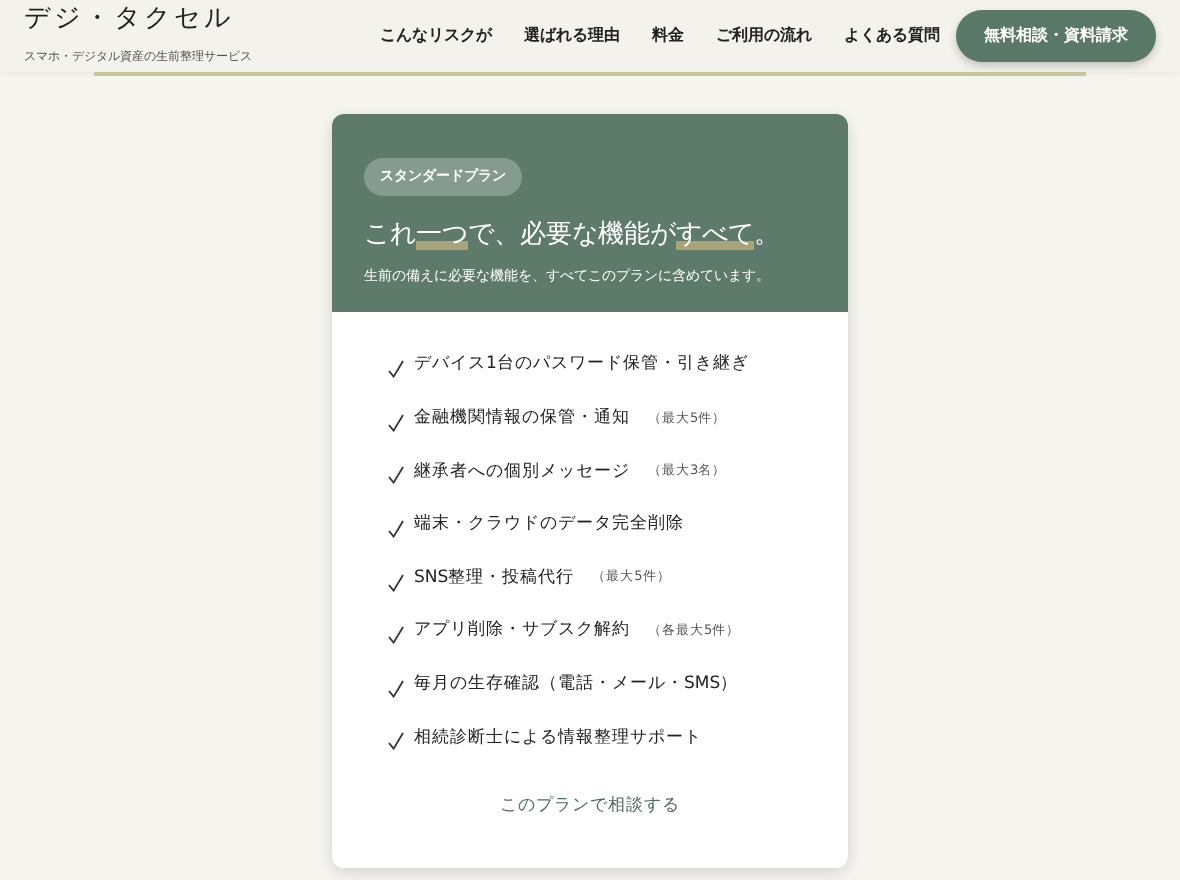 This screenshot has height=880, width=1180. Describe the element at coordinates (572, 36) in the screenshot. I see `nav-link: 選ばれる理由` at that location.